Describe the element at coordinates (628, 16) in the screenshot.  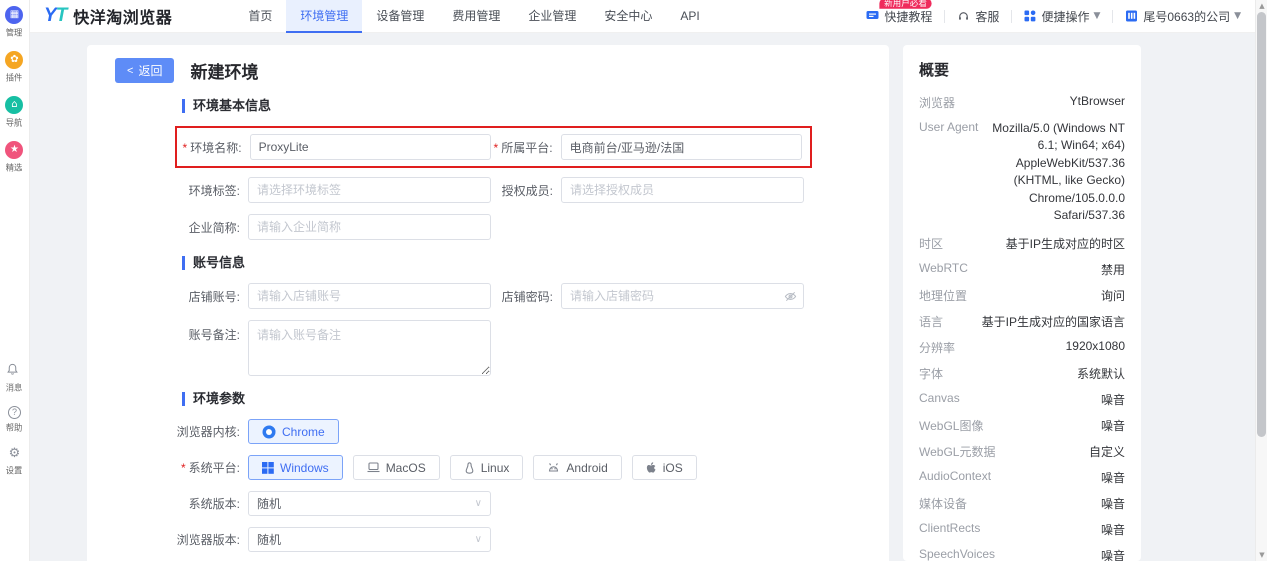
I see `nav-security-center: 安全中心` at that location.